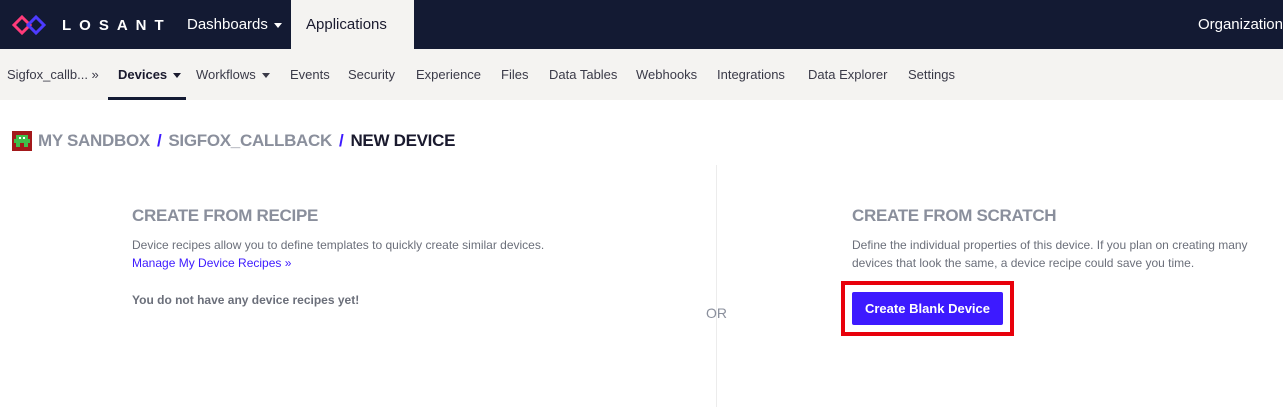 Image resolution: width=1283 pixels, height=407 pixels. What do you see at coordinates (403, 140) in the screenshot?
I see `breadcrumb-current-page: NEW DEVICE` at bounding box center [403, 140].